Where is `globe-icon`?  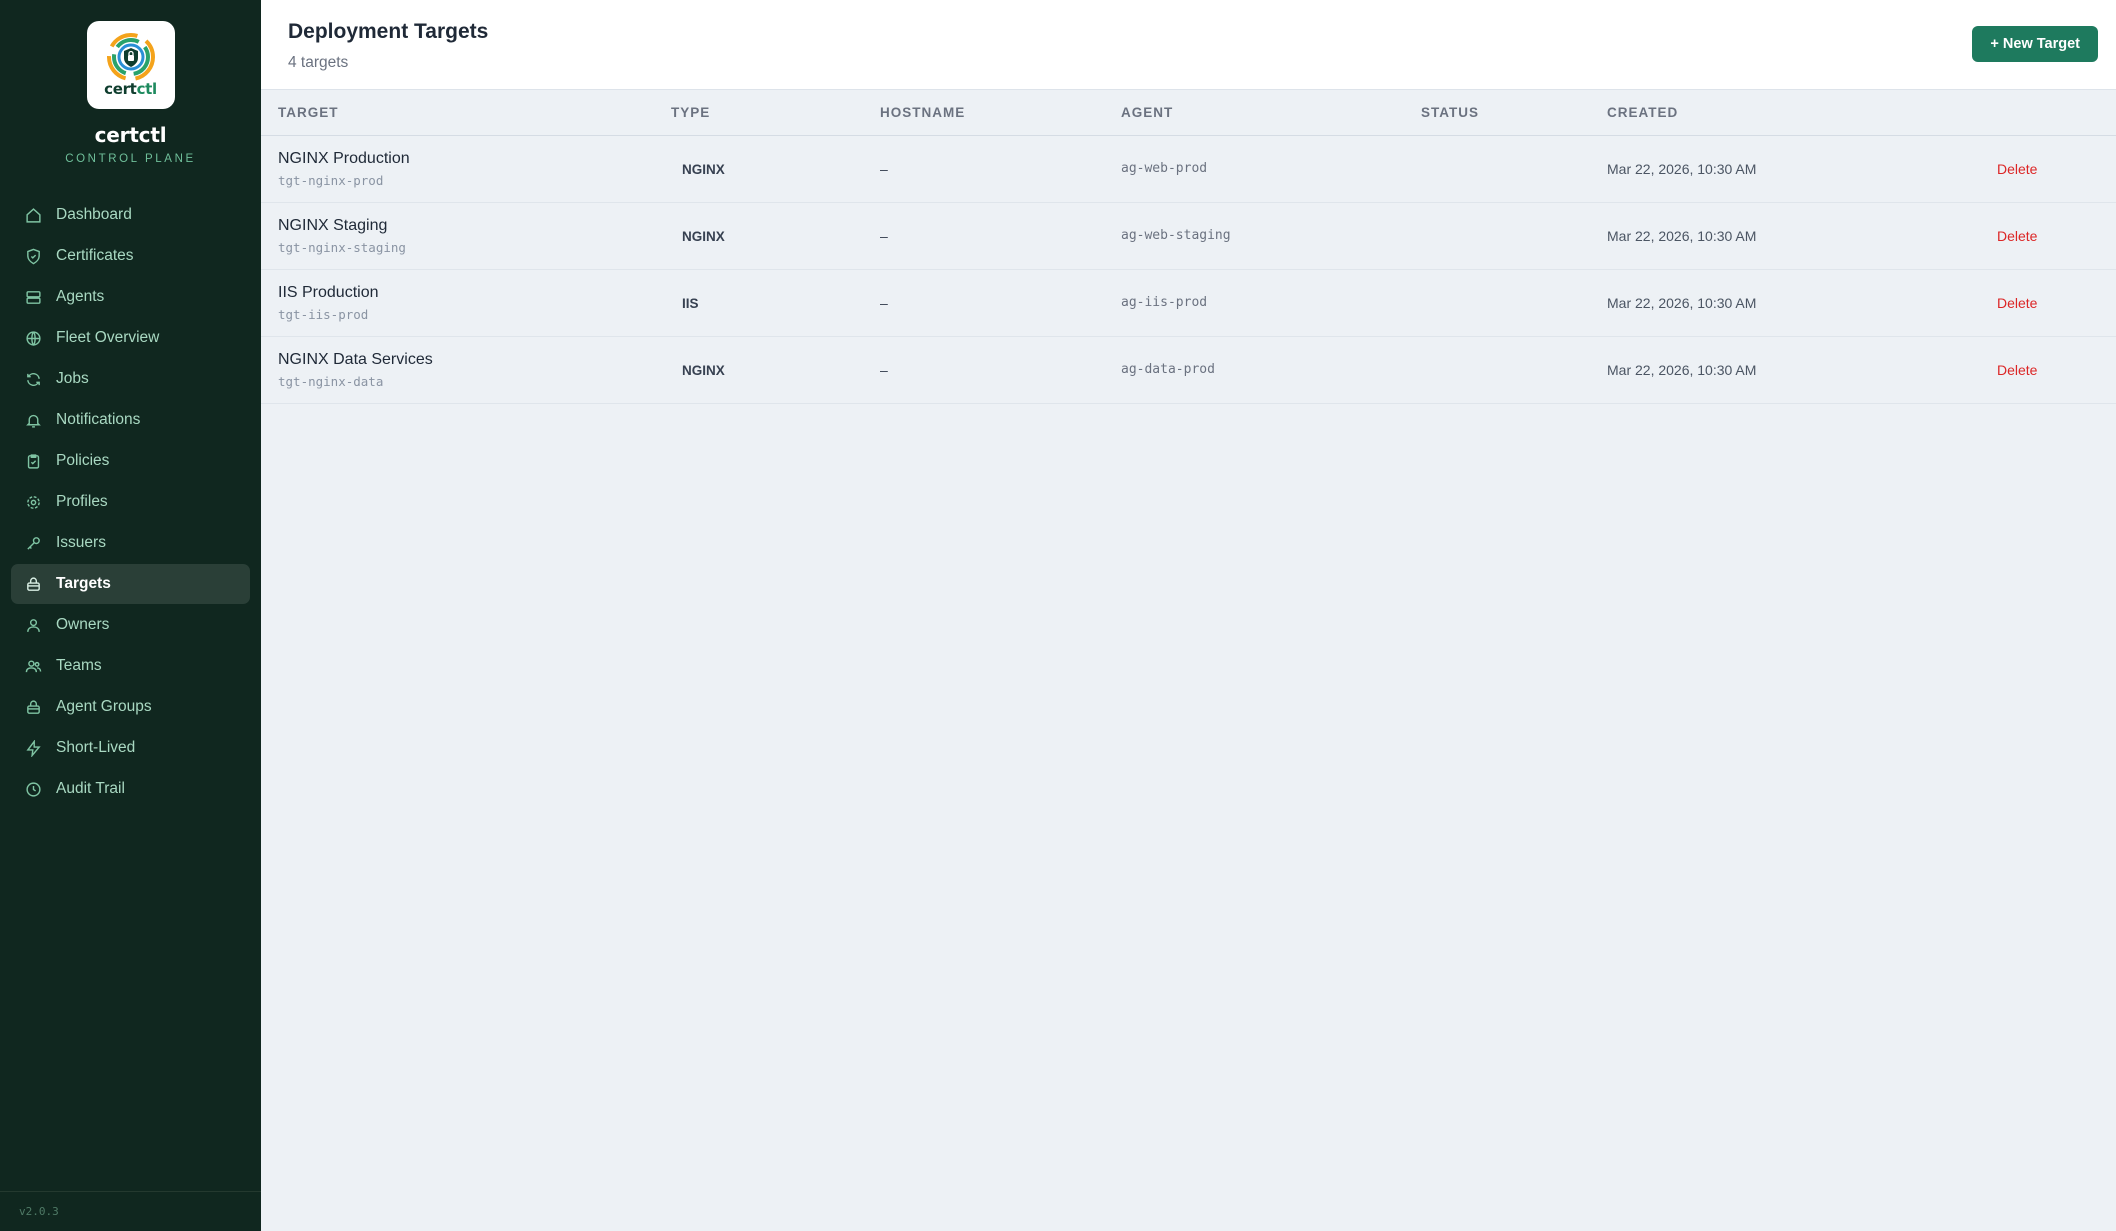 globe-icon is located at coordinates (33, 338).